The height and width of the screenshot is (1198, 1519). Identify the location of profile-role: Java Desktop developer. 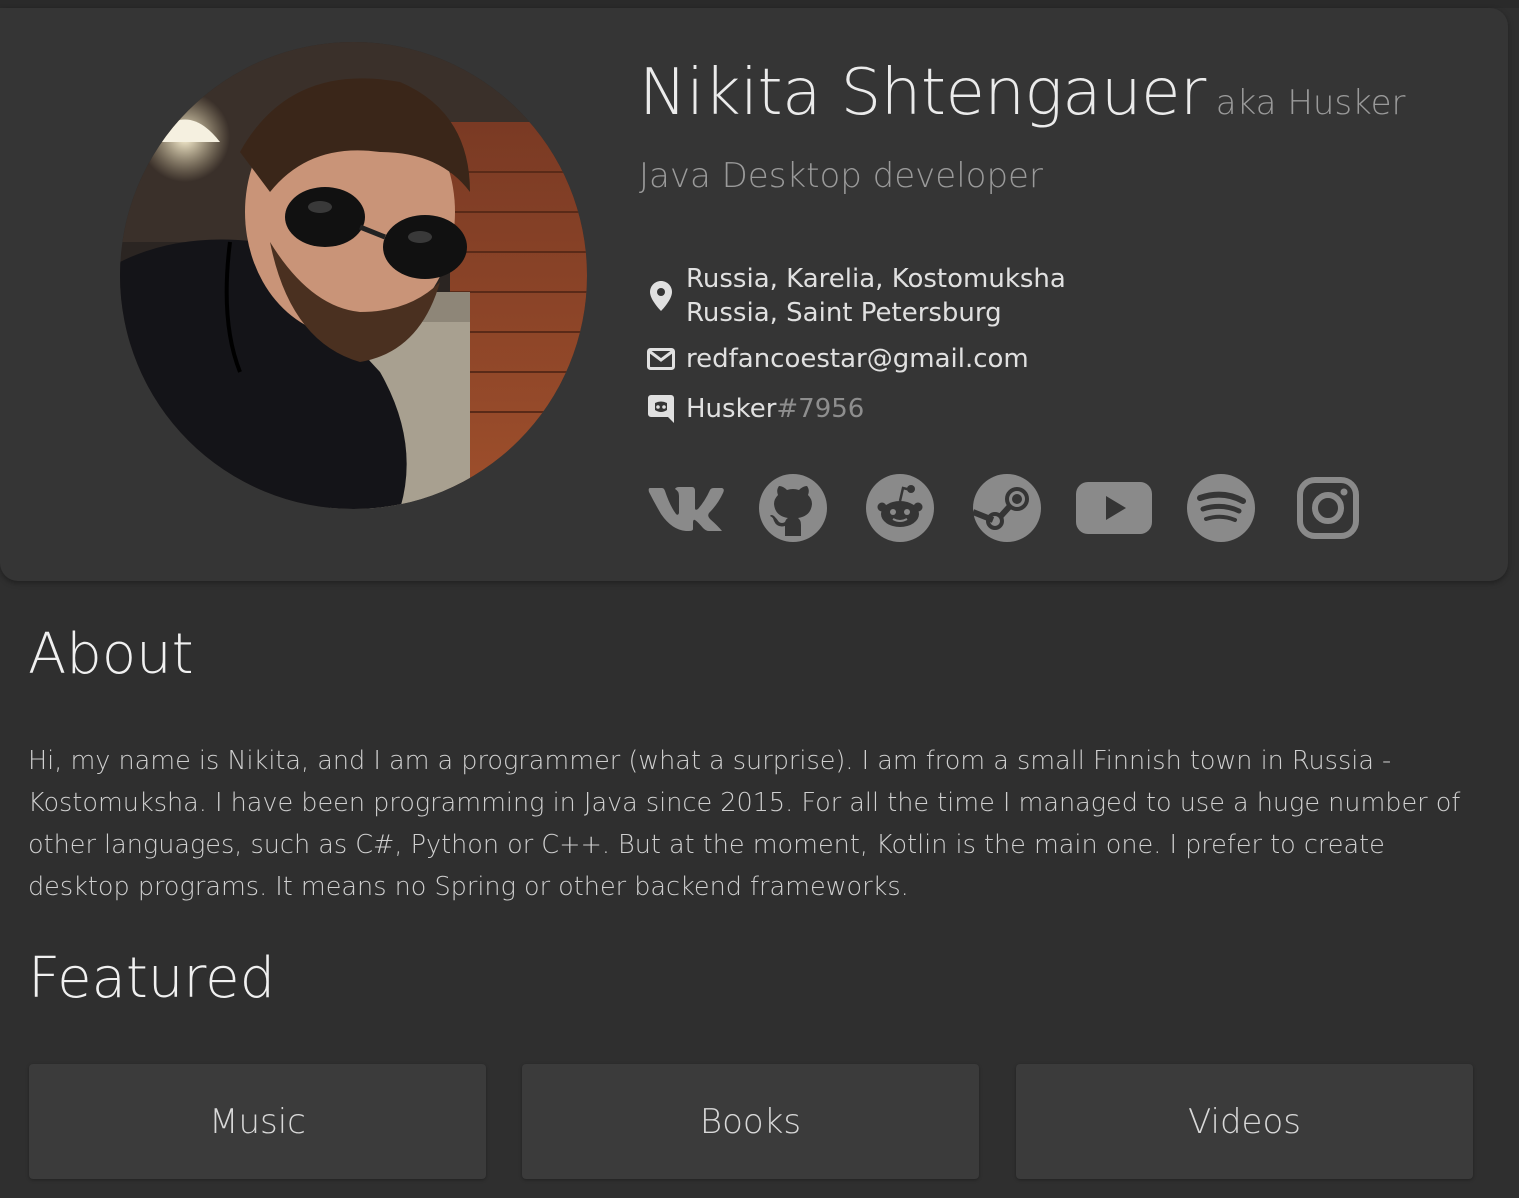
(841, 176).